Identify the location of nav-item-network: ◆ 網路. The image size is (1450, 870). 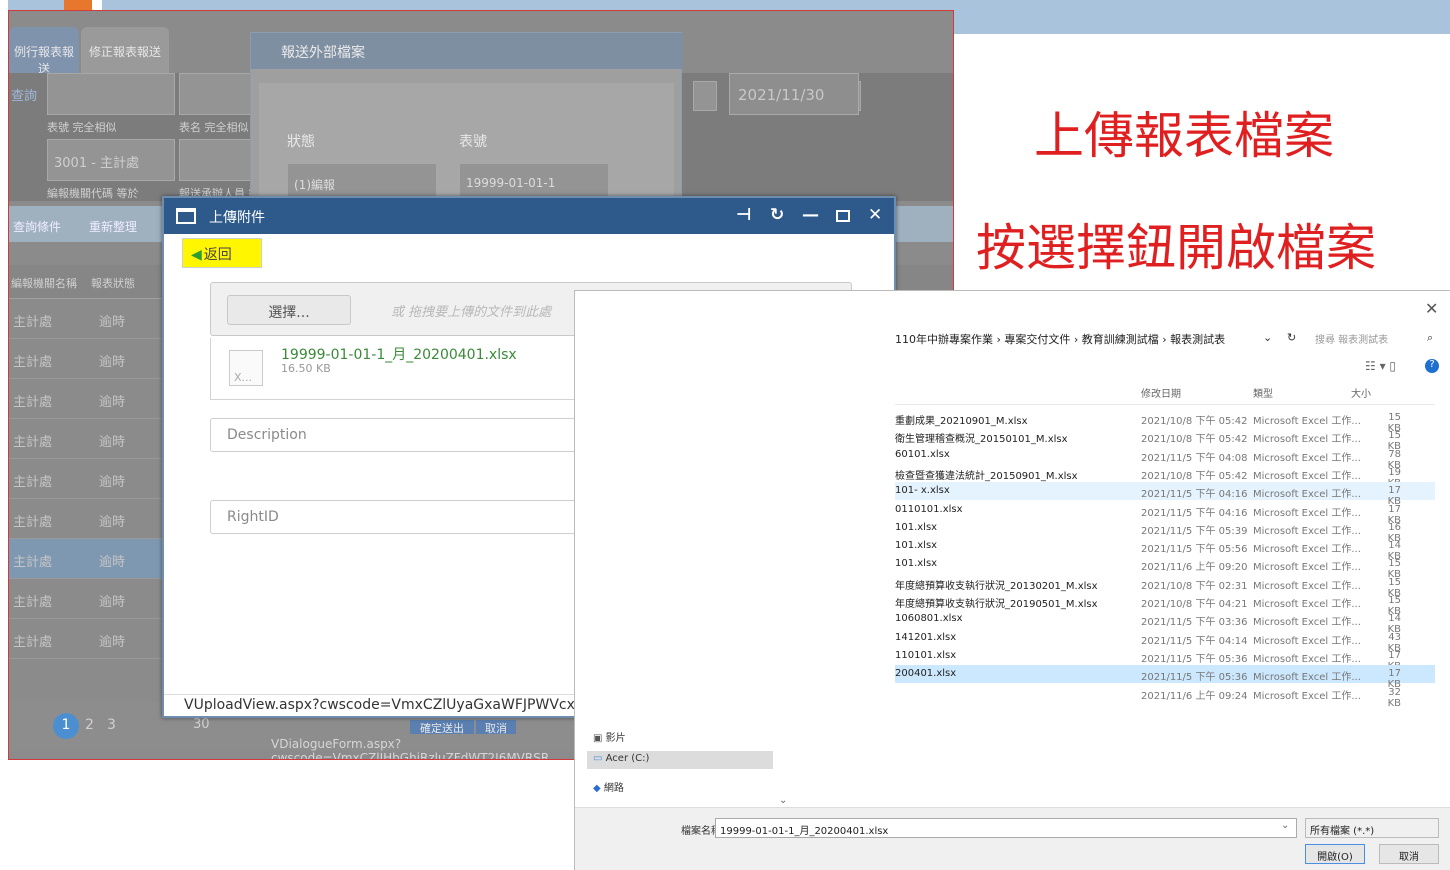
(608, 786).